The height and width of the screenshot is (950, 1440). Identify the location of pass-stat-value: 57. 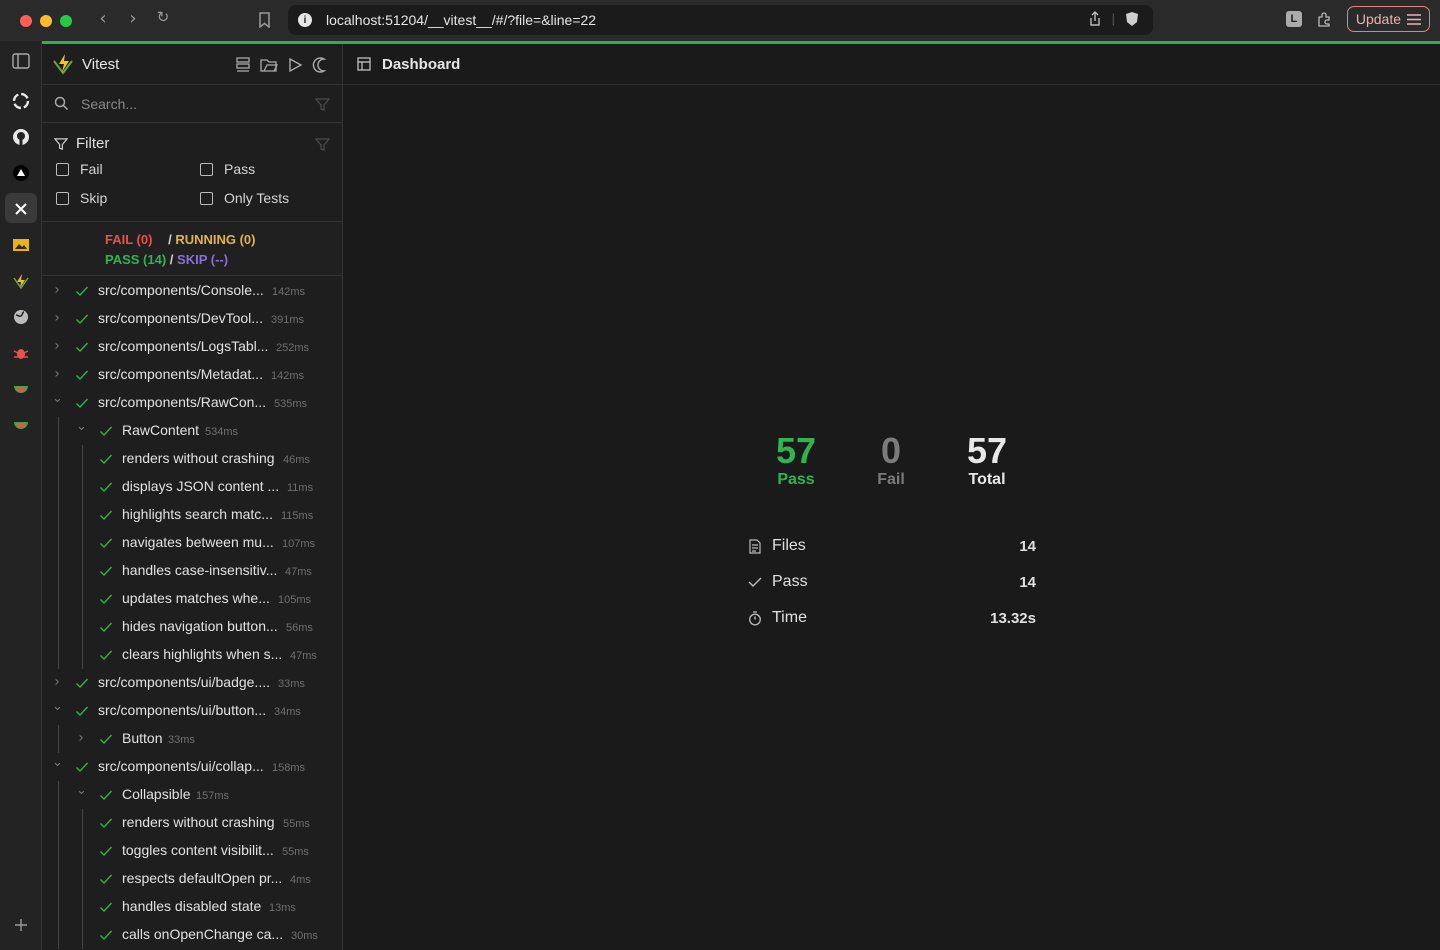
(796, 450).